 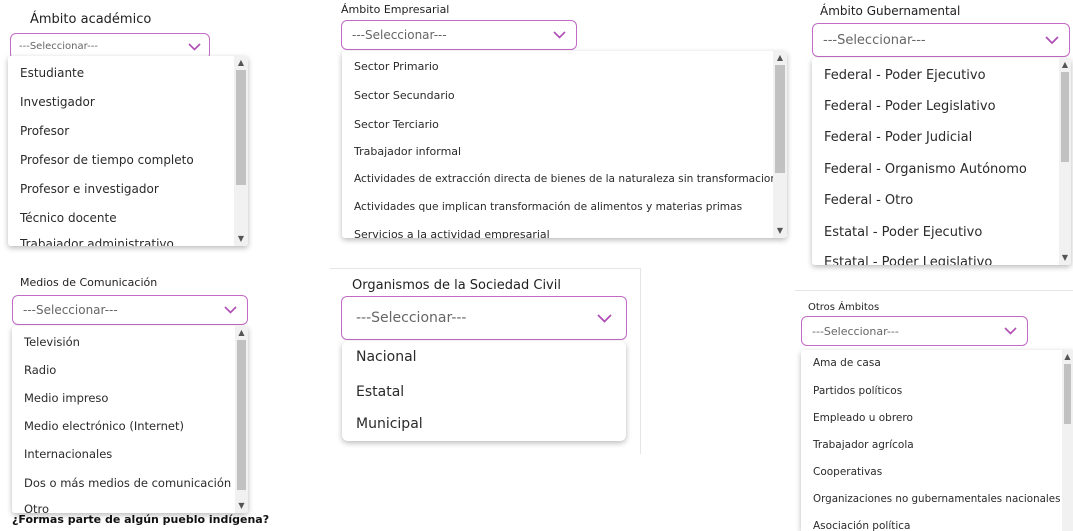 I want to click on otros-option: Trabajador agrícola, so click(x=863, y=445).